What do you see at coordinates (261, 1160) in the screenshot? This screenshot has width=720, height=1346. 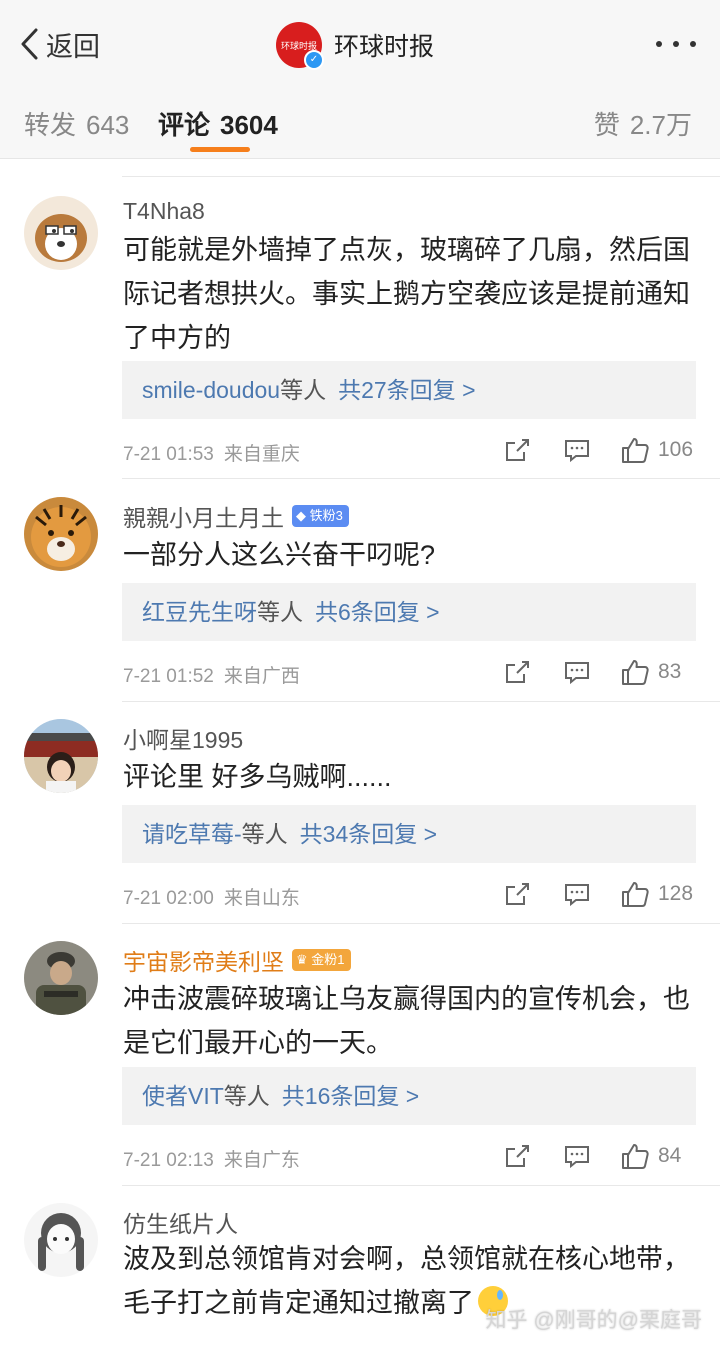 I see `comment-source: 来自广东` at bounding box center [261, 1160].